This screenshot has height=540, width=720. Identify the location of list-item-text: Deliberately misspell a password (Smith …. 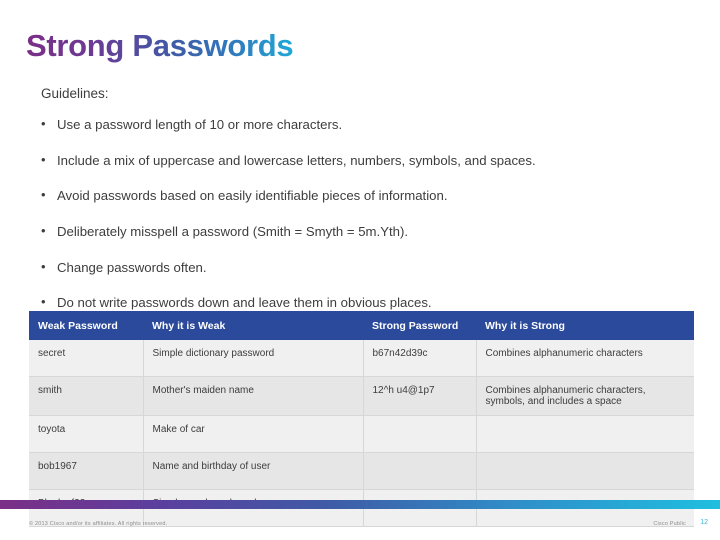
(233, 232).